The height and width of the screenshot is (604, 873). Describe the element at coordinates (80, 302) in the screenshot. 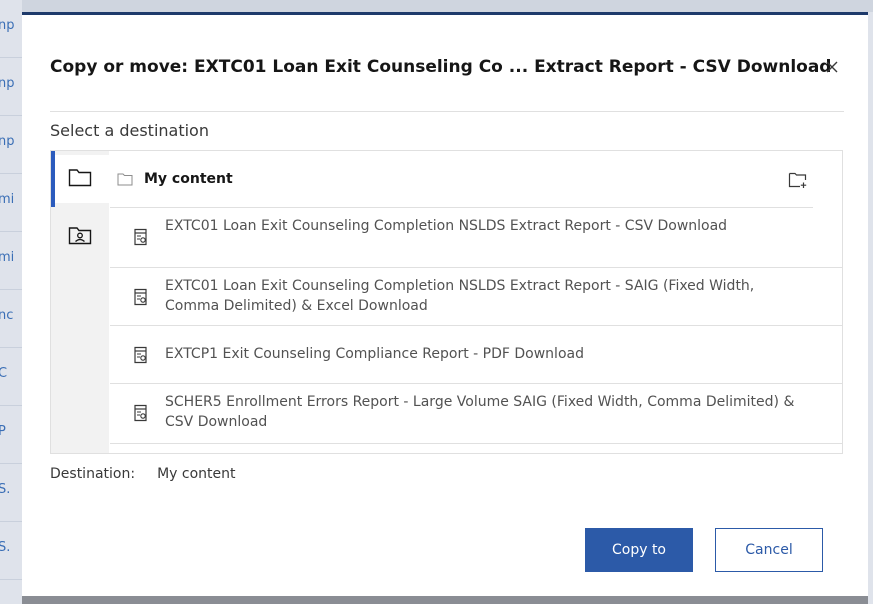

I see `location-rail` at that location.